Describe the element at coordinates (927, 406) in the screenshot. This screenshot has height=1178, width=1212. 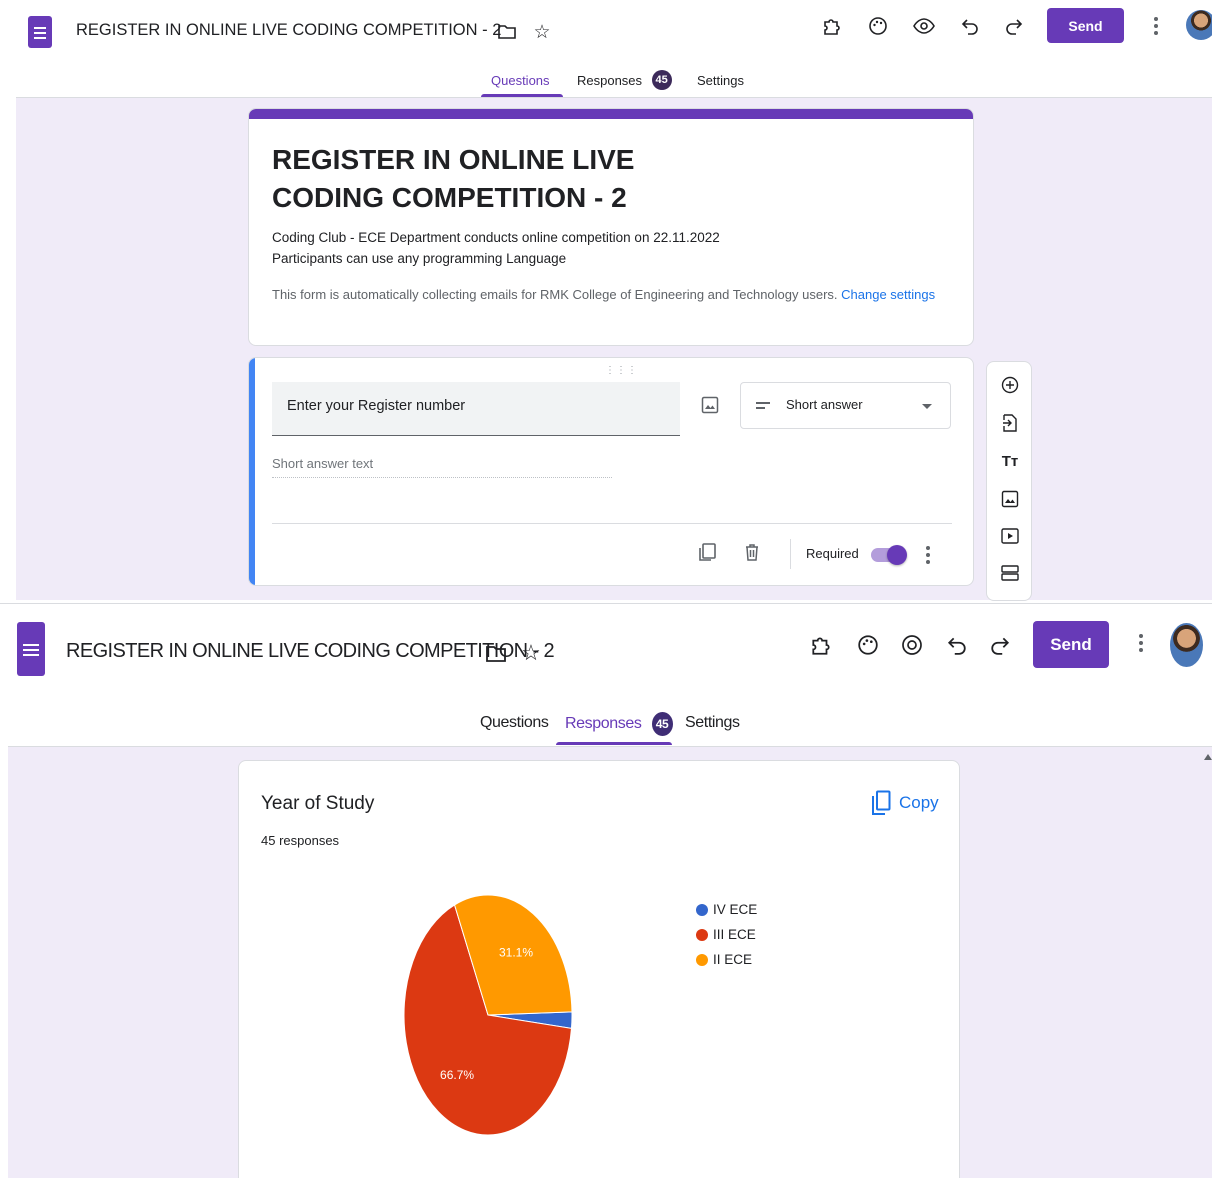
I see `dropdown-arrow-icon` at that location.